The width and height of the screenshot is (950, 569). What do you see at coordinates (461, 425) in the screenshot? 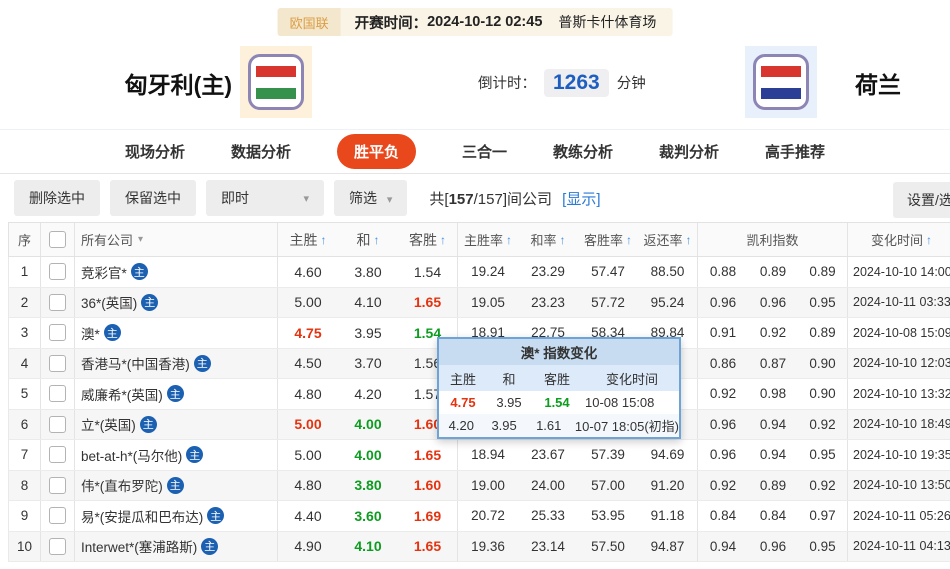
I see `tooltip-cell: 4.20` at bounding box center [461, 425].